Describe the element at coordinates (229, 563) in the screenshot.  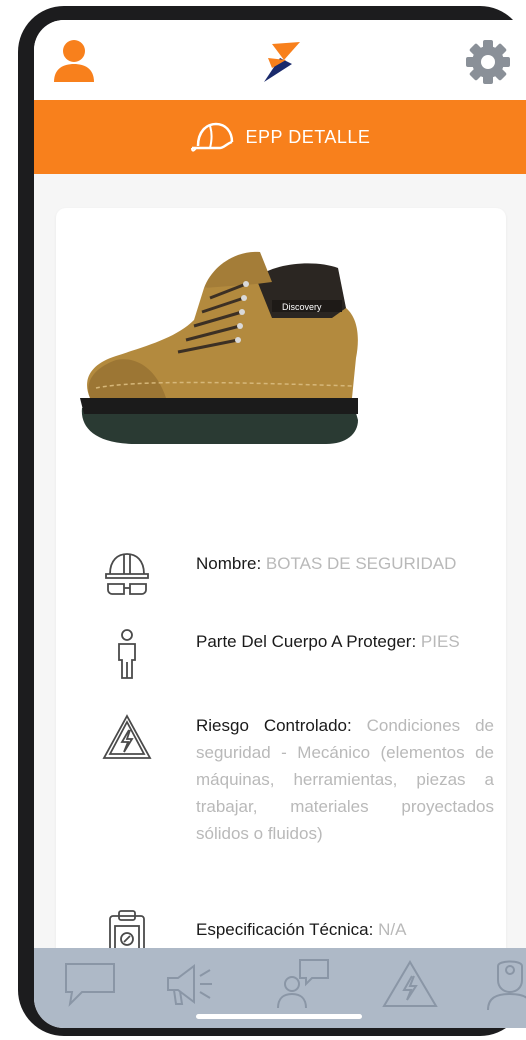
I see `nombre-label: Nombre:` at that location.